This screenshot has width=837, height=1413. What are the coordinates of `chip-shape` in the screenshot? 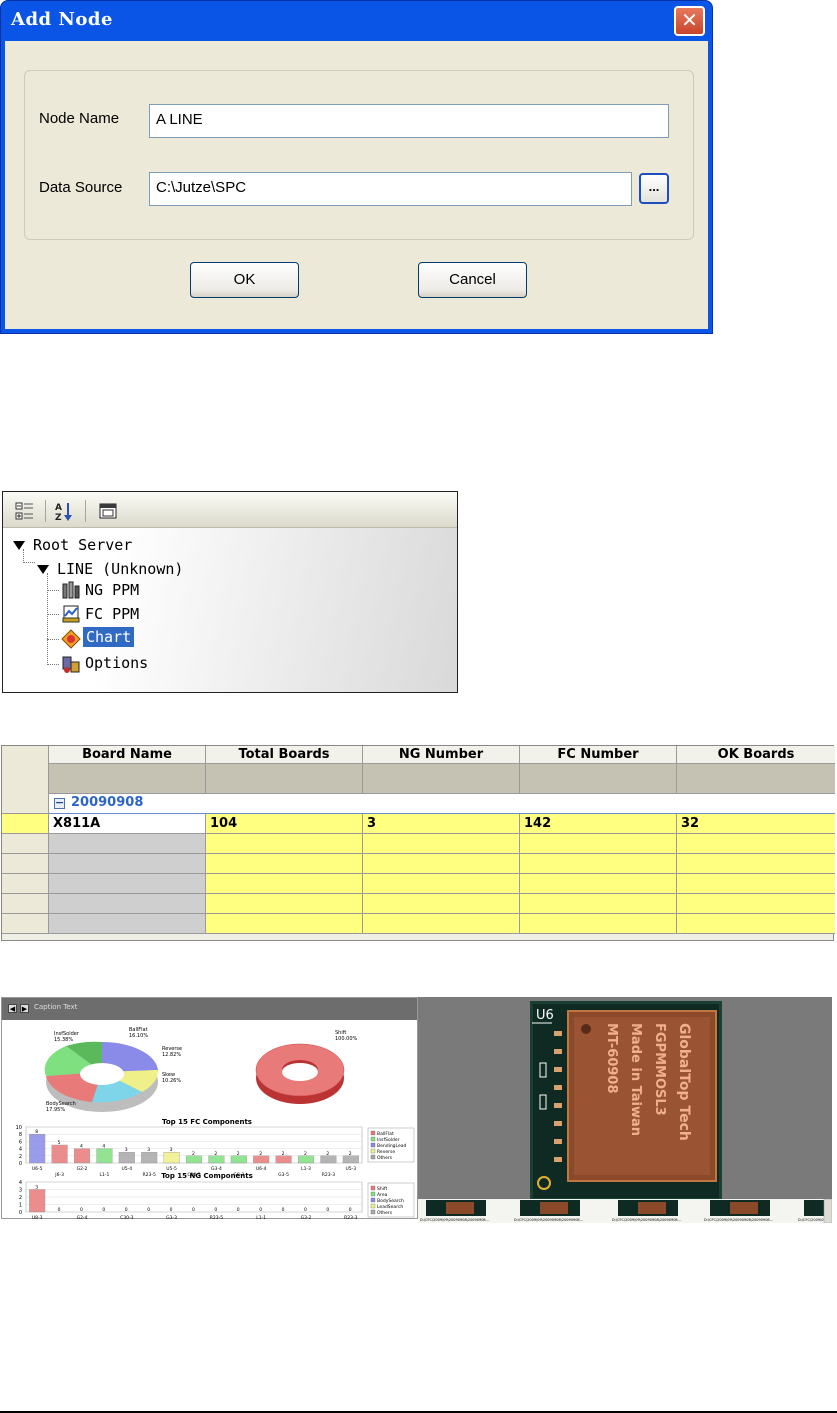 It's located at (554, 1208).